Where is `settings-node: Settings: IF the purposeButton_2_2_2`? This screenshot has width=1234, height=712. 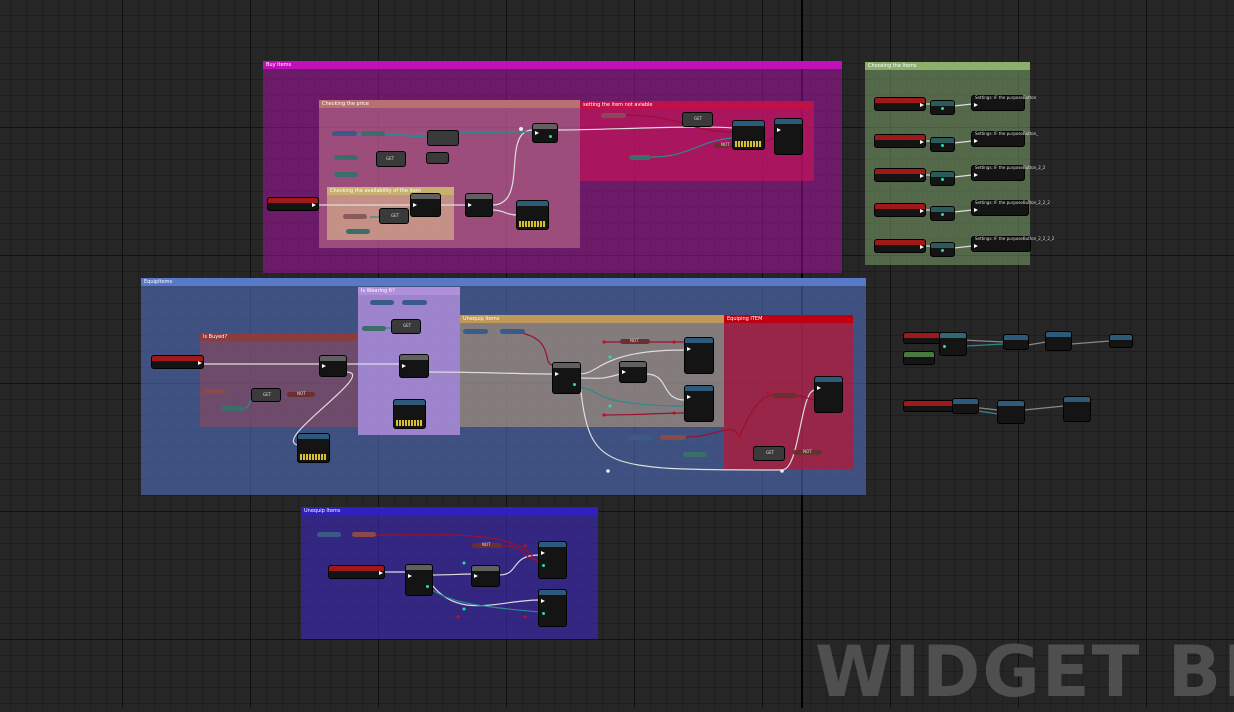
settings-node: Settings: IF the purposeButton_2_2_2 is located at coordinates (1011, 207).